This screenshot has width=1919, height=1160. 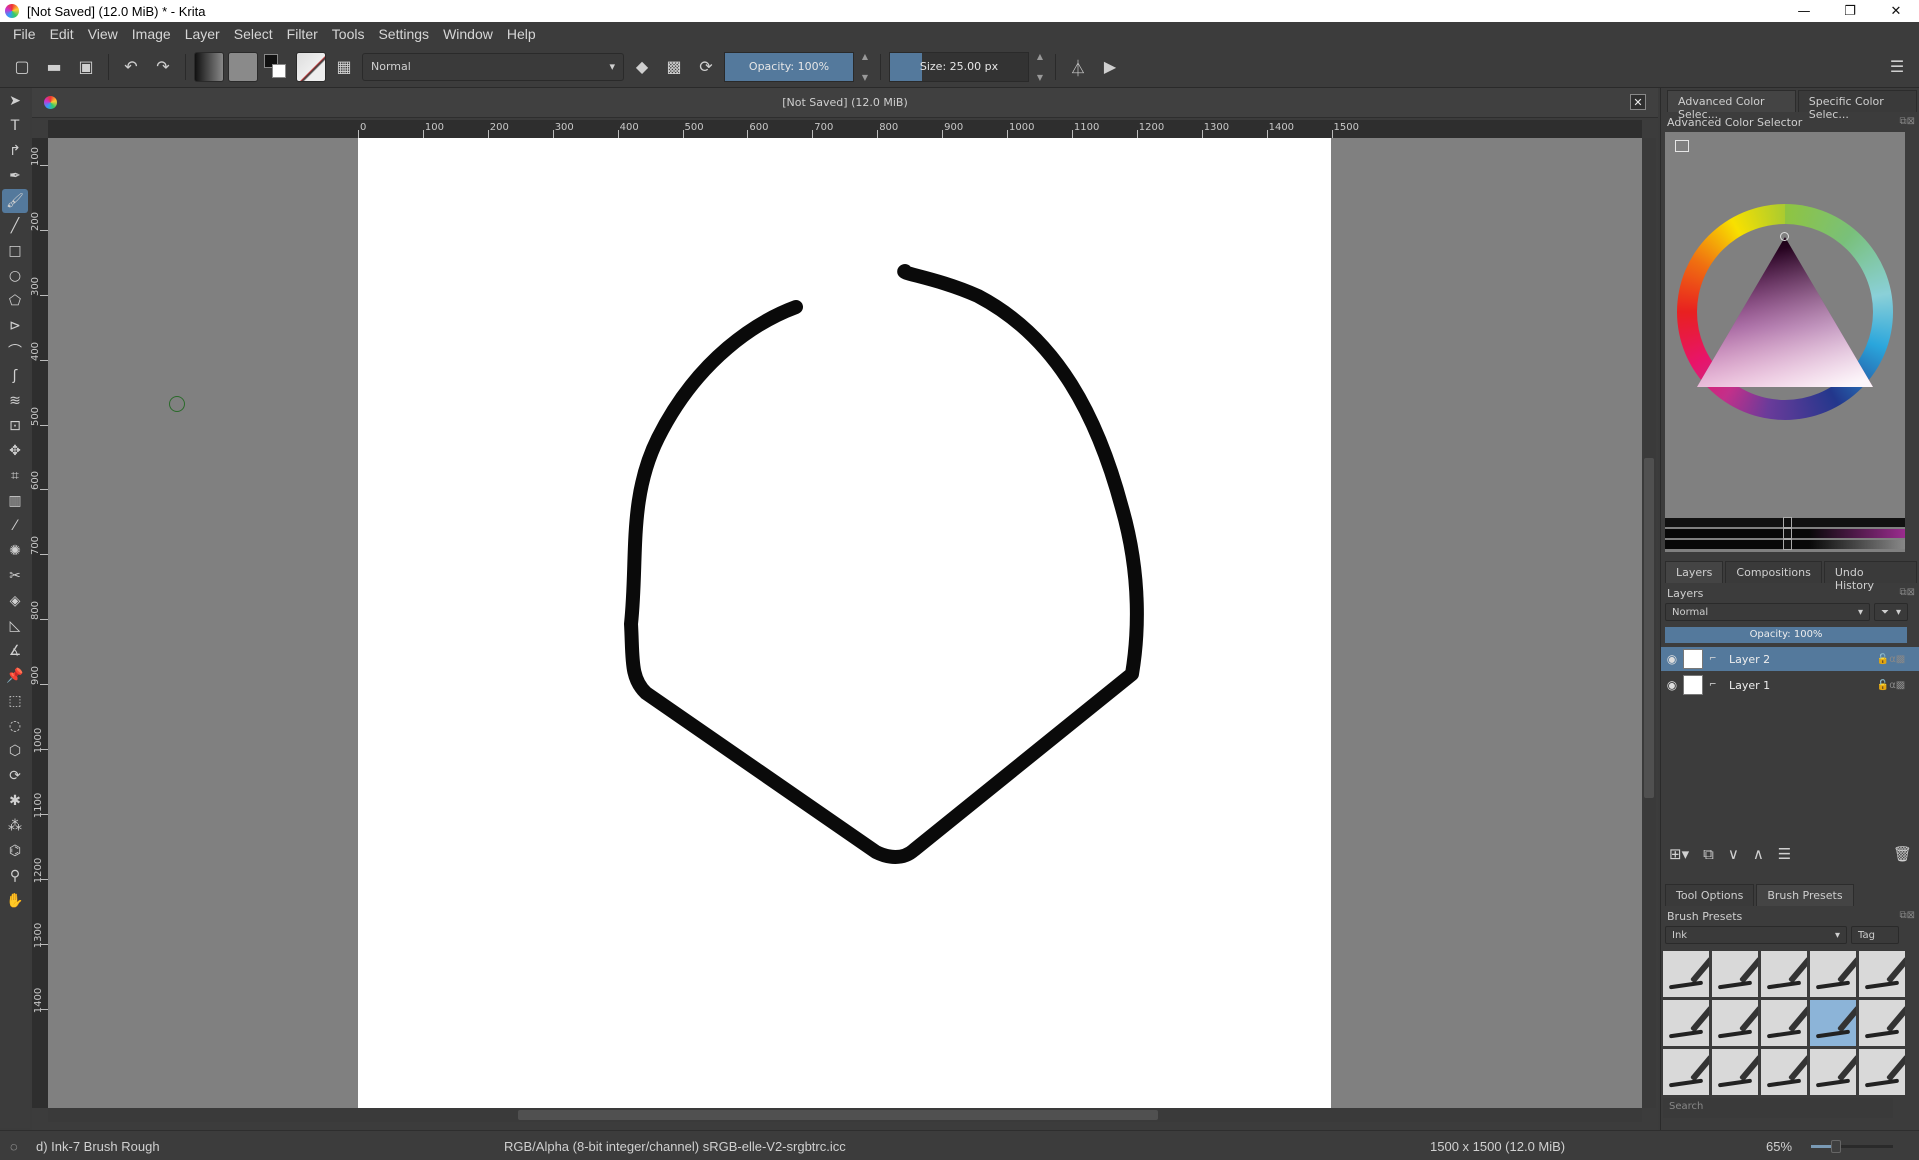 I want to click on tool-bezier-select-icon: ⌬, so click(x=15, y=851).